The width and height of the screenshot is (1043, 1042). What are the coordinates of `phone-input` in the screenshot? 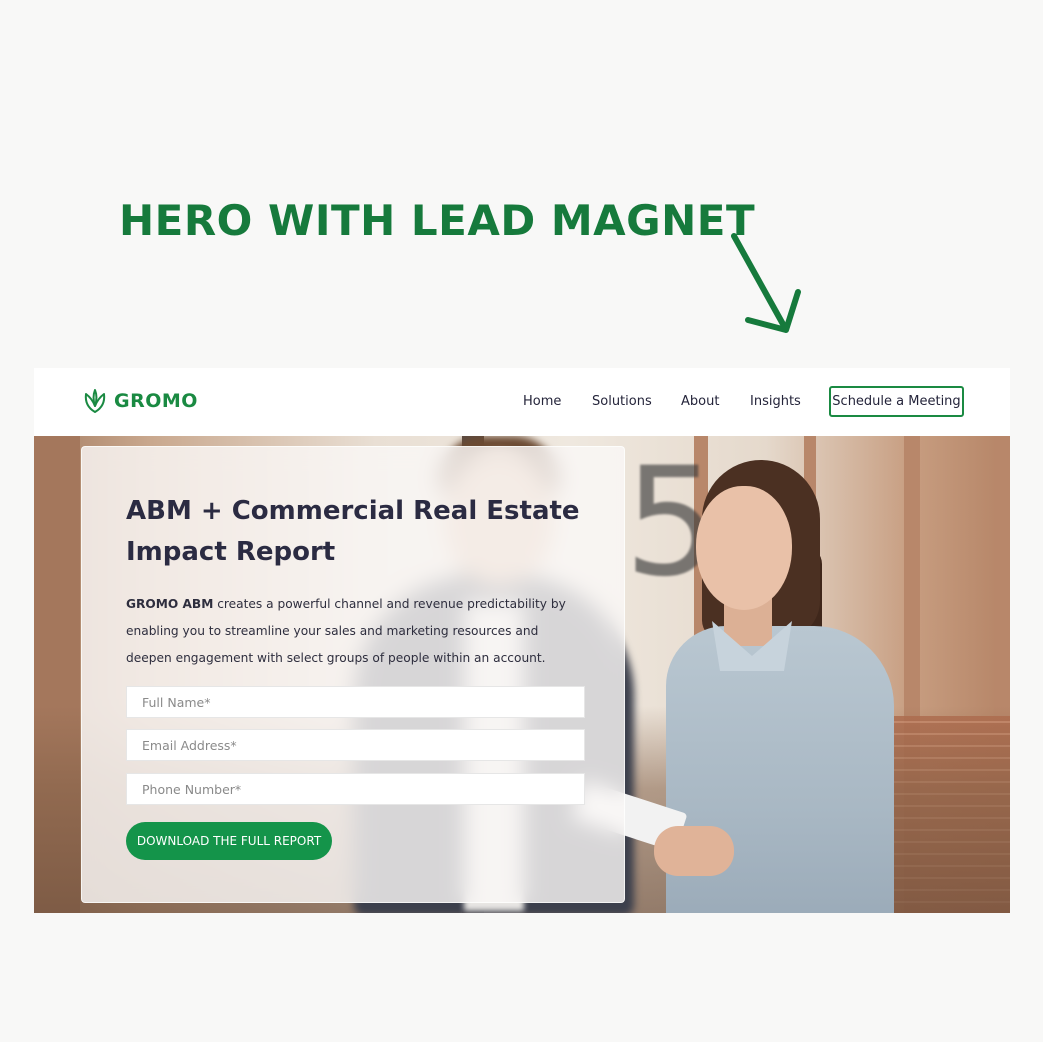 It's located at (355, 789).